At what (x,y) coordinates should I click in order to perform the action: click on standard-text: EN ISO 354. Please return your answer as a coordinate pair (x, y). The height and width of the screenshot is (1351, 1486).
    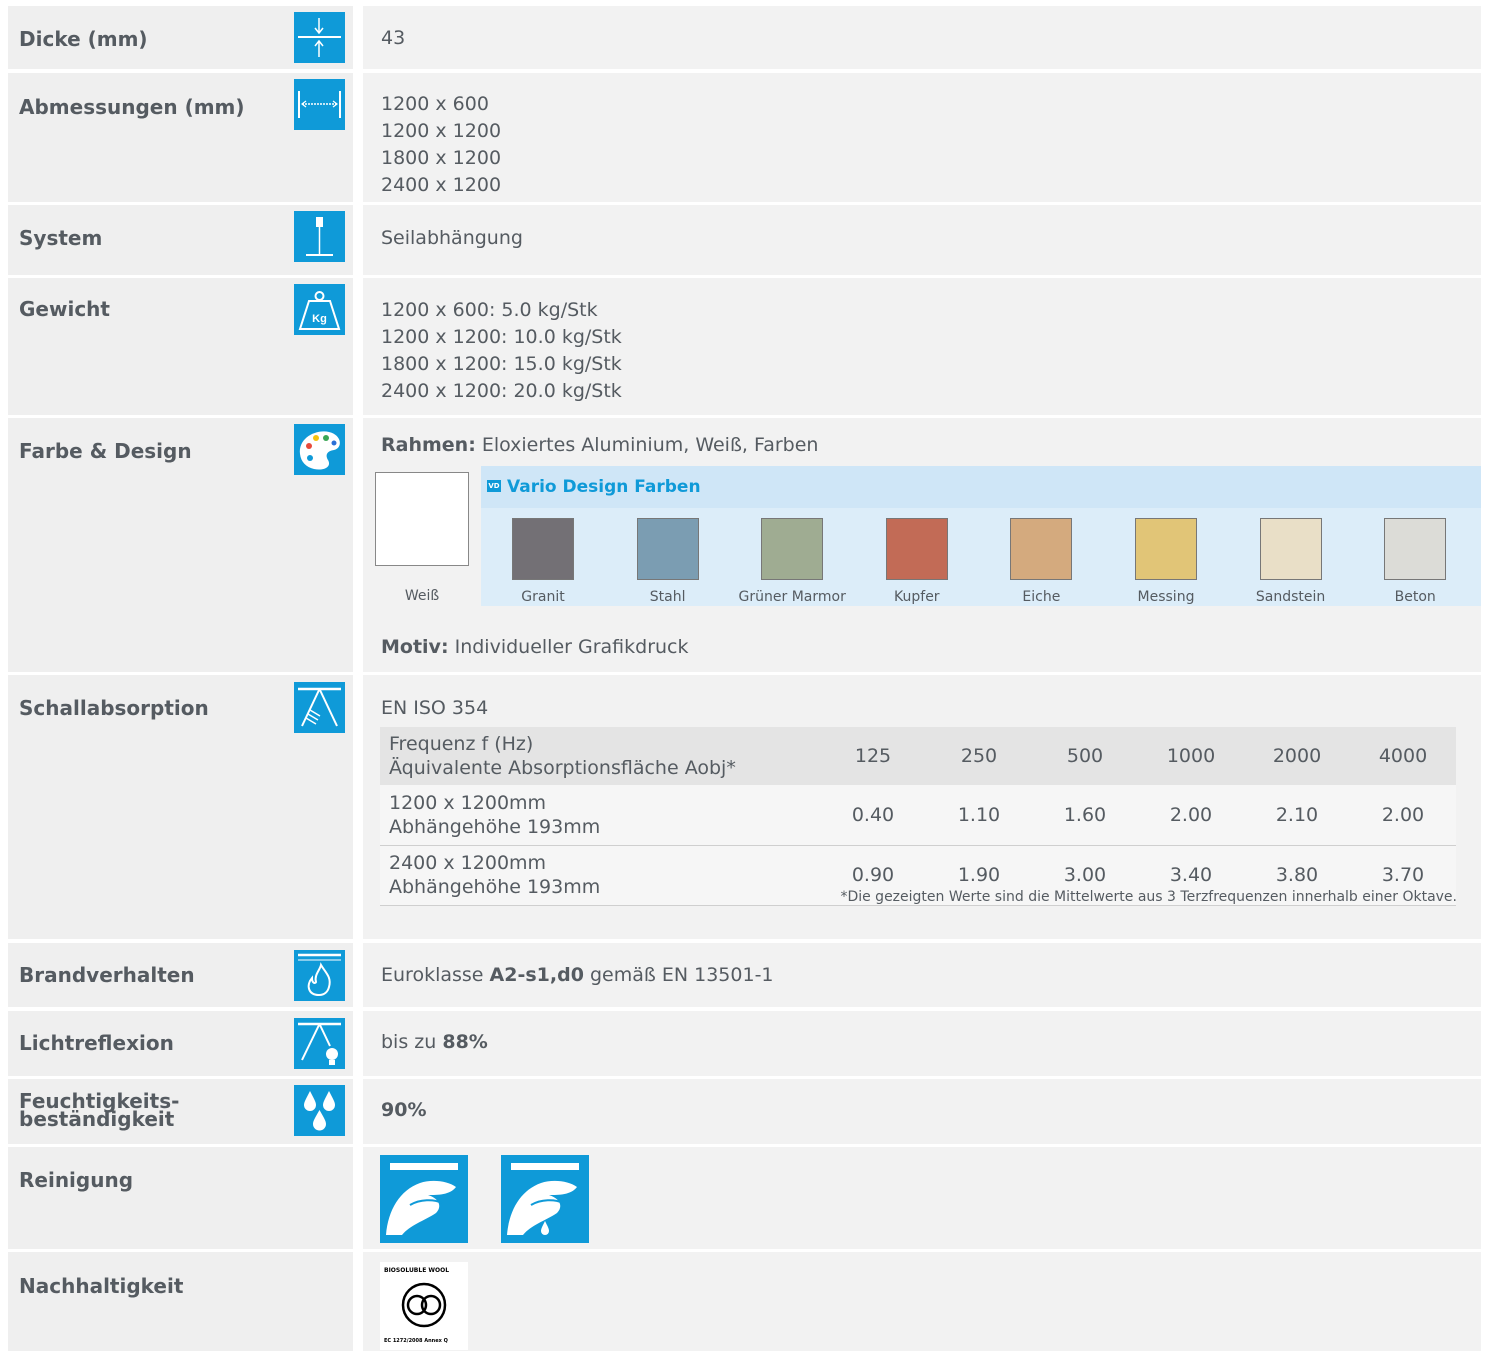
    Looking at the image, I should click on (435, 708).